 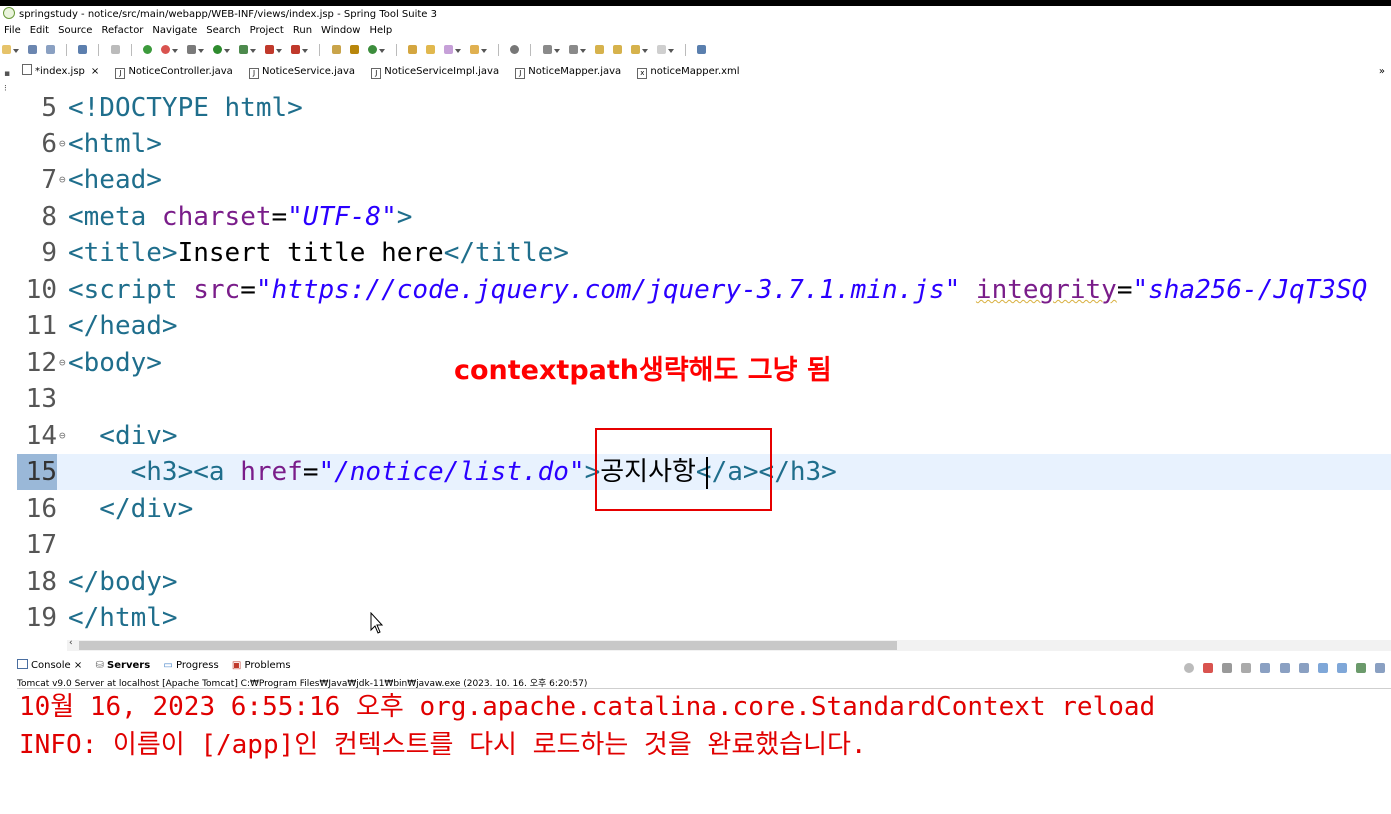 I want to click on tab-notice-mapper-java: J NoticeMapper.java, so click(x=569, y=72).